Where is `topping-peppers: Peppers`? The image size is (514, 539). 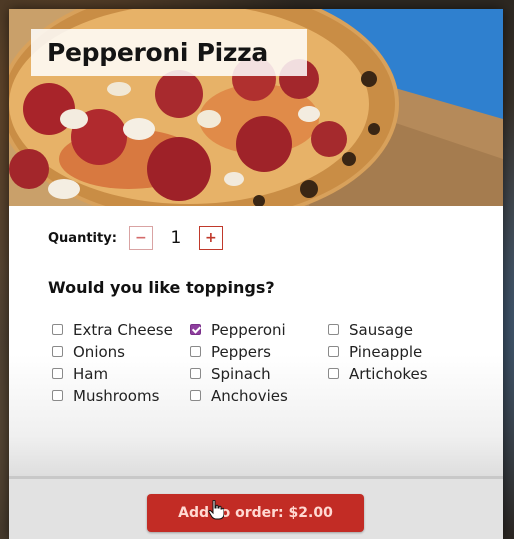 topping-peppers: Peppers is located at coordinates (259, 351).